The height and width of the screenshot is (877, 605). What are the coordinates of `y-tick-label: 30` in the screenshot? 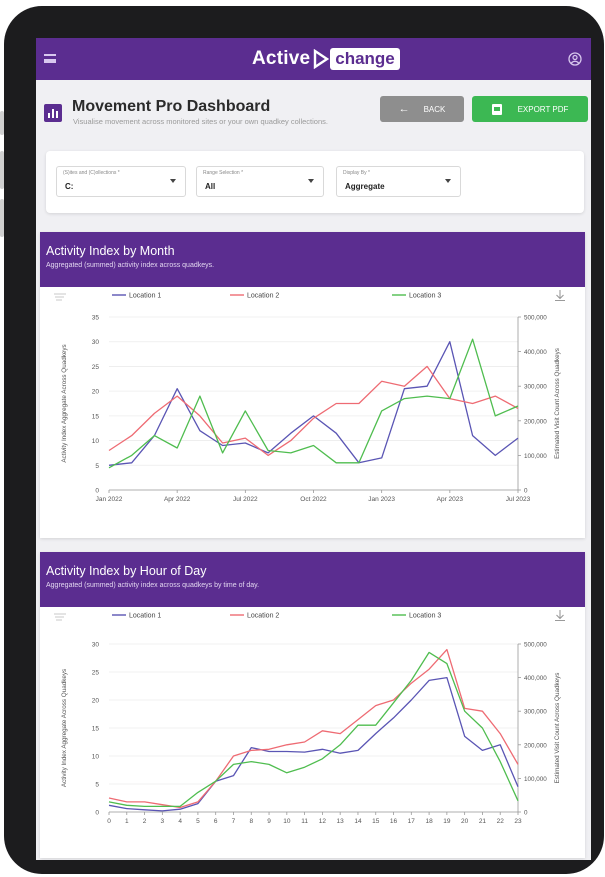 It's located at (96, 645).